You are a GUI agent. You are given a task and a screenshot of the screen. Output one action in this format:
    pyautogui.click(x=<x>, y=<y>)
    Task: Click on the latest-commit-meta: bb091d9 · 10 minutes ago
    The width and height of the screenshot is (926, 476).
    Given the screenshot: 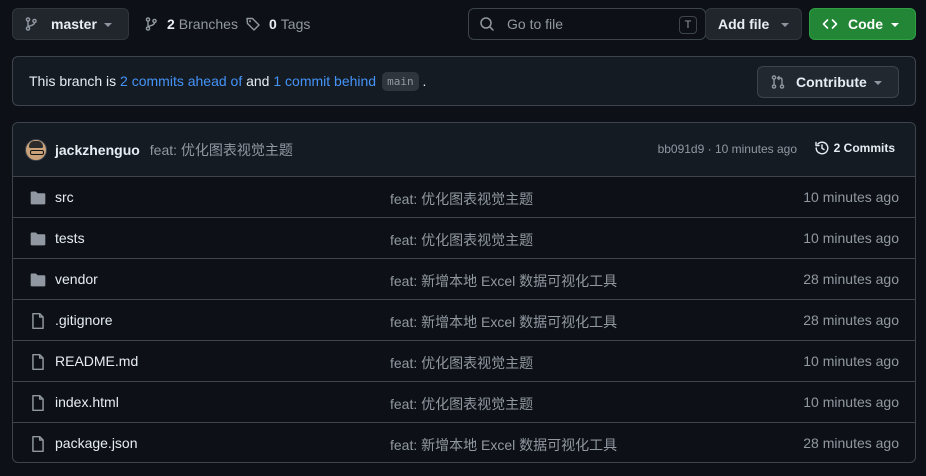 What is the action you would take?
    pyautogui.click(x=727, y=149)
    